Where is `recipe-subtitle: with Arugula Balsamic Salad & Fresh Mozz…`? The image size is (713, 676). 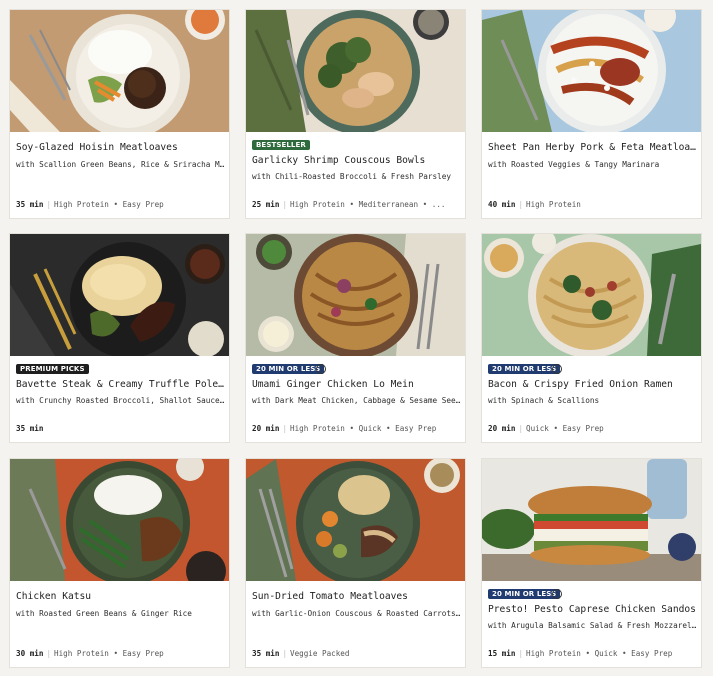
recipe-subtitle: with Arugula Balsamic Salad & Fresh Mozz… is located at coordinates (593, 625).